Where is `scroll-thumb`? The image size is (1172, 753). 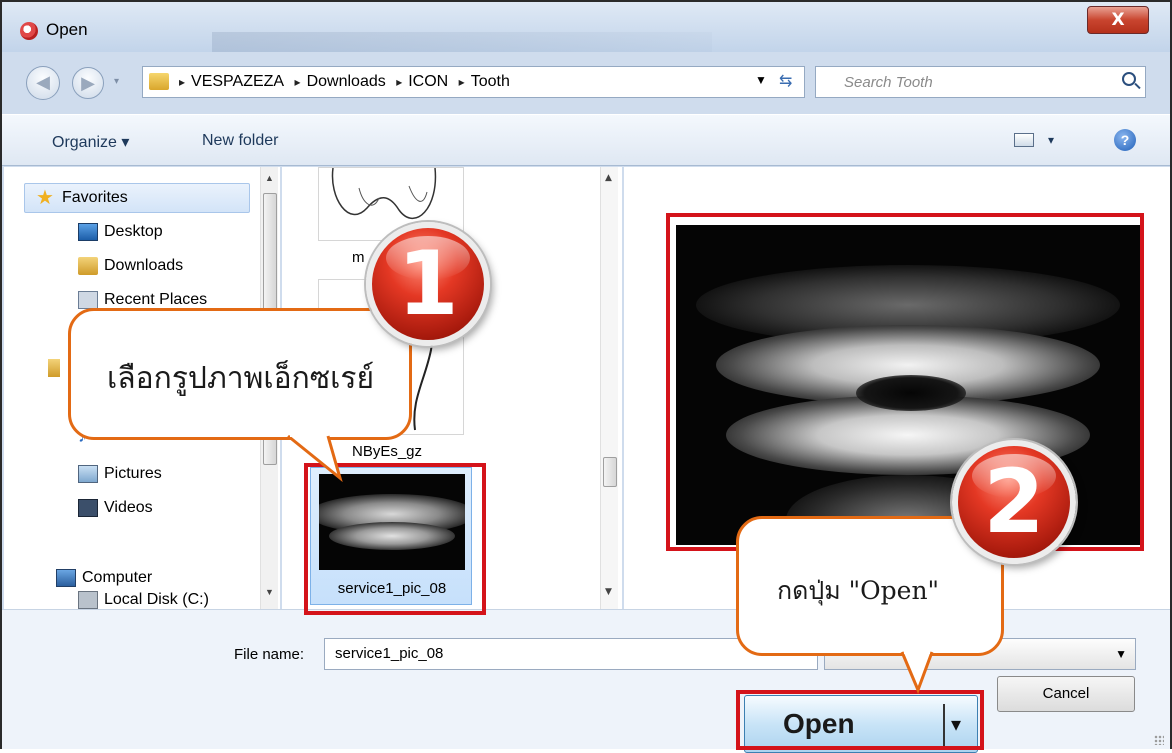
scroll-thumb is located at coordinates (610, 472).